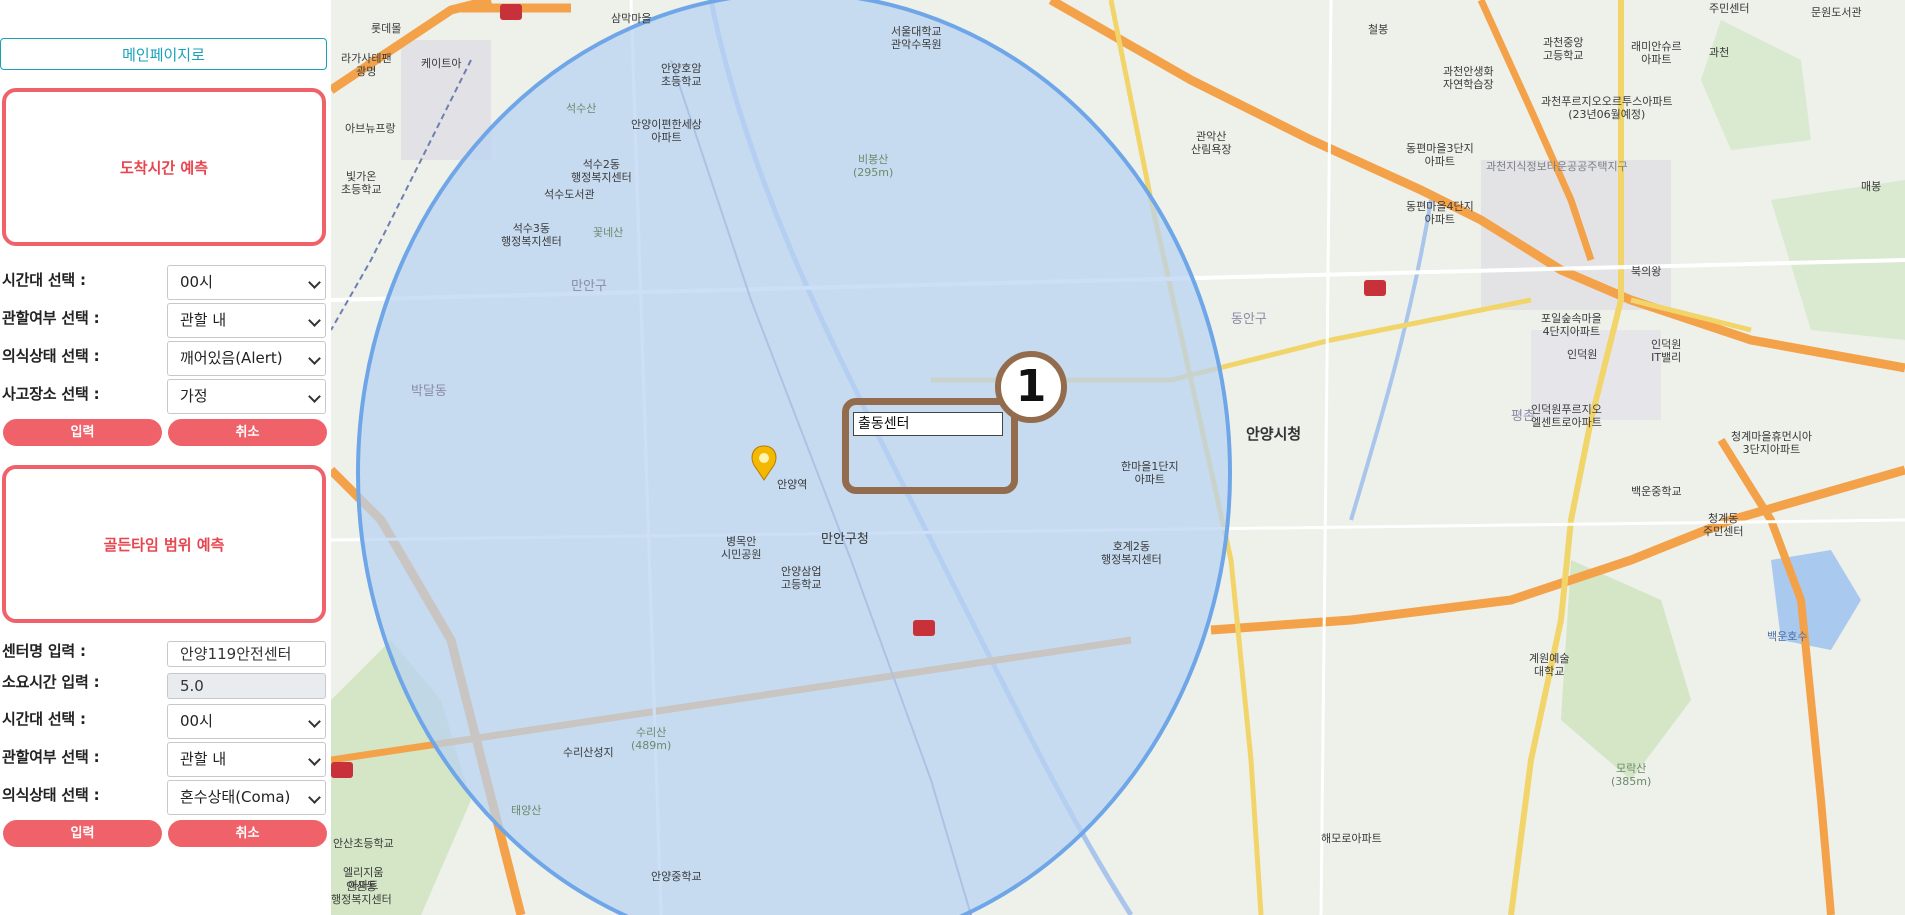 The width and height of the screenshot is (1905, 915). I want to click on map-label: 석수2동 행정복지센터, so click(601, 171).